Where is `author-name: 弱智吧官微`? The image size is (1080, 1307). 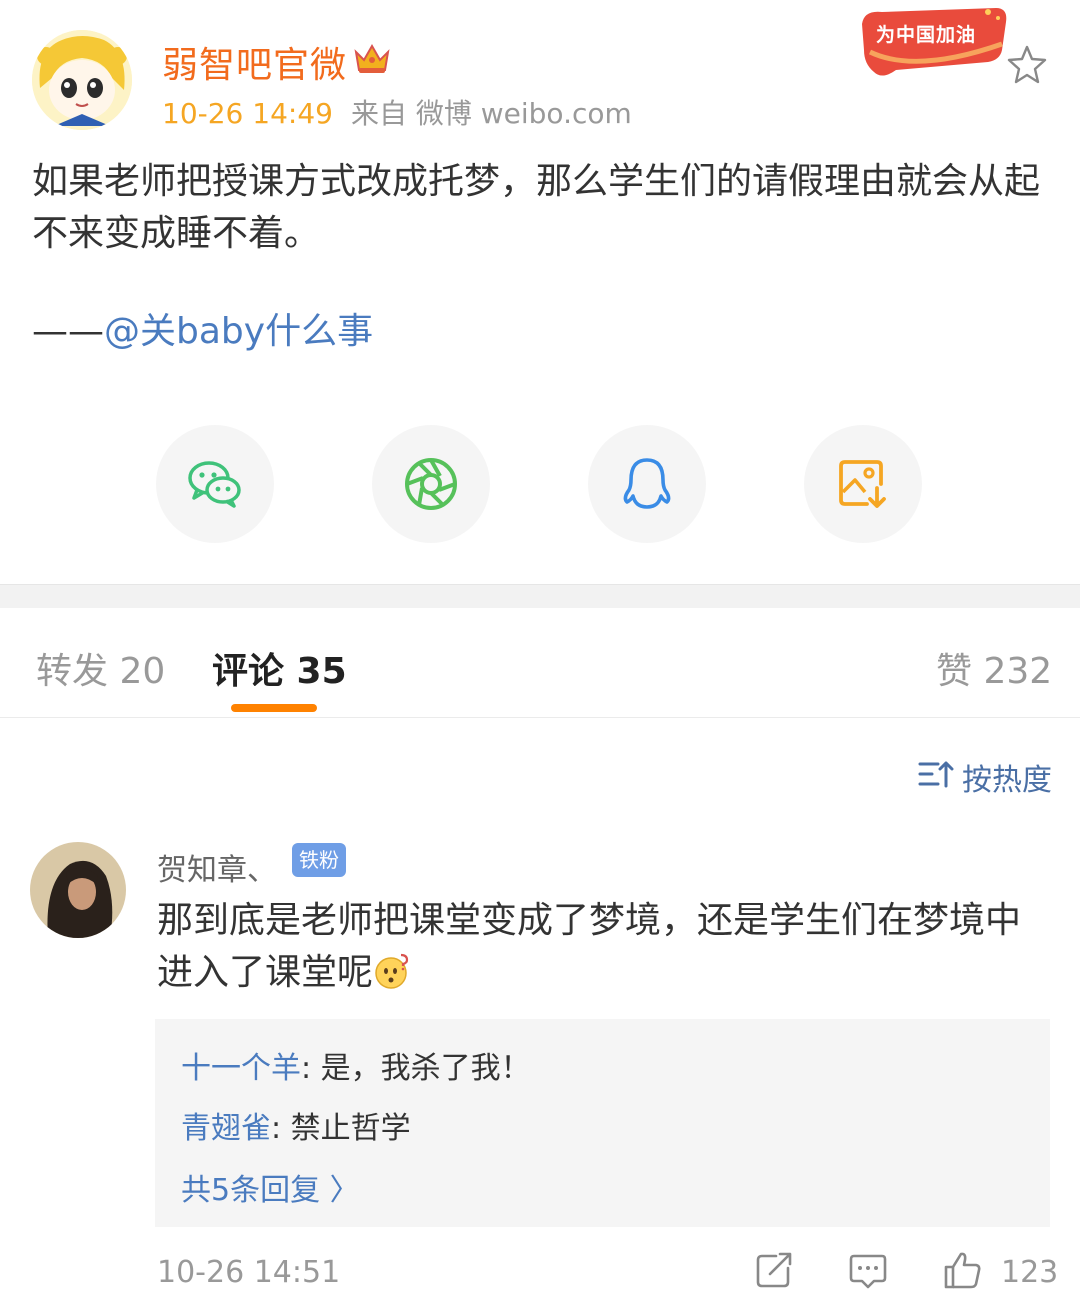
author-name: 弱智吧官微 is located at coordinates (254, 62).